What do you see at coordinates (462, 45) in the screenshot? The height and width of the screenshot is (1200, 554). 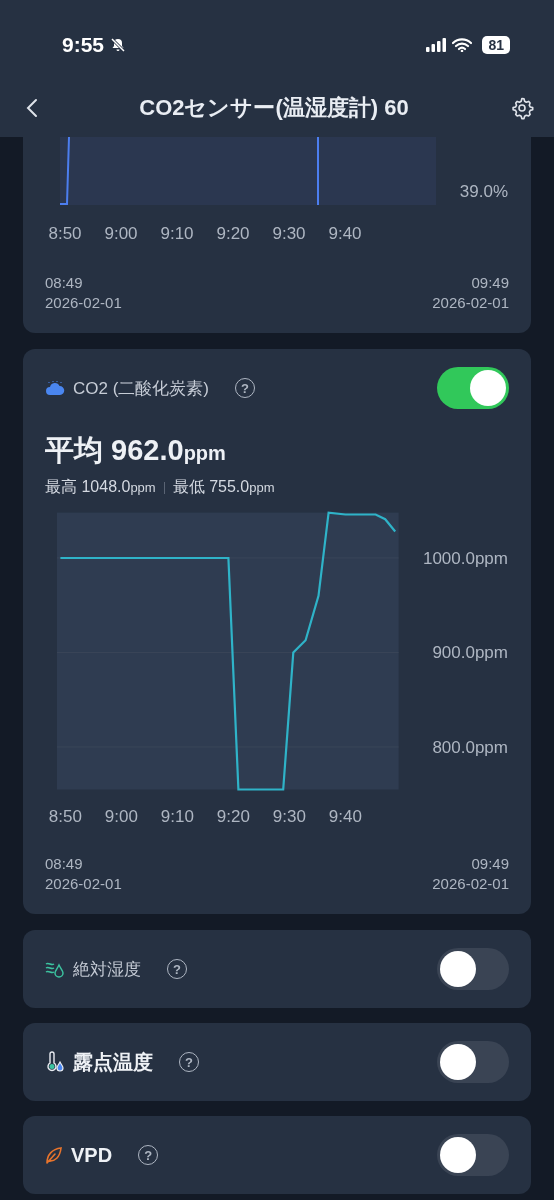 I see `wifi-icon` at bounding box center [462, 45].